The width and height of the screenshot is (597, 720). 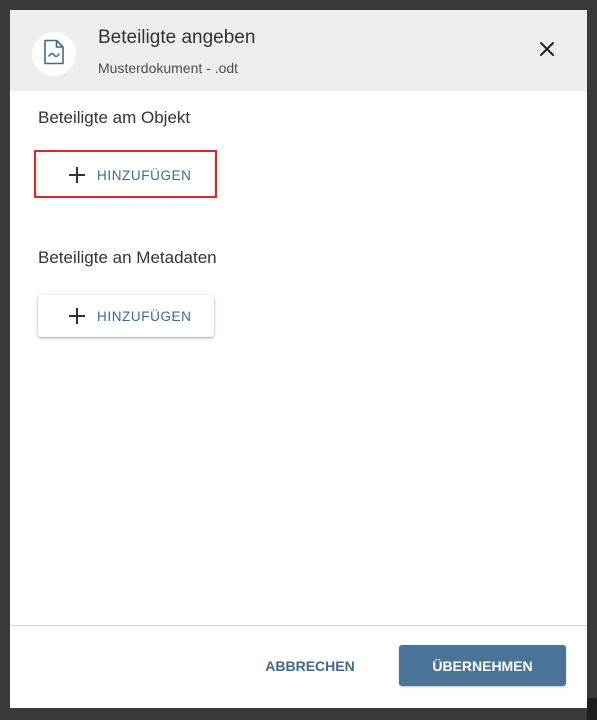 What do you see at coordinates (298, 625) in the screenshot?
I see `footer-divider` at bounding box center [298, 625].